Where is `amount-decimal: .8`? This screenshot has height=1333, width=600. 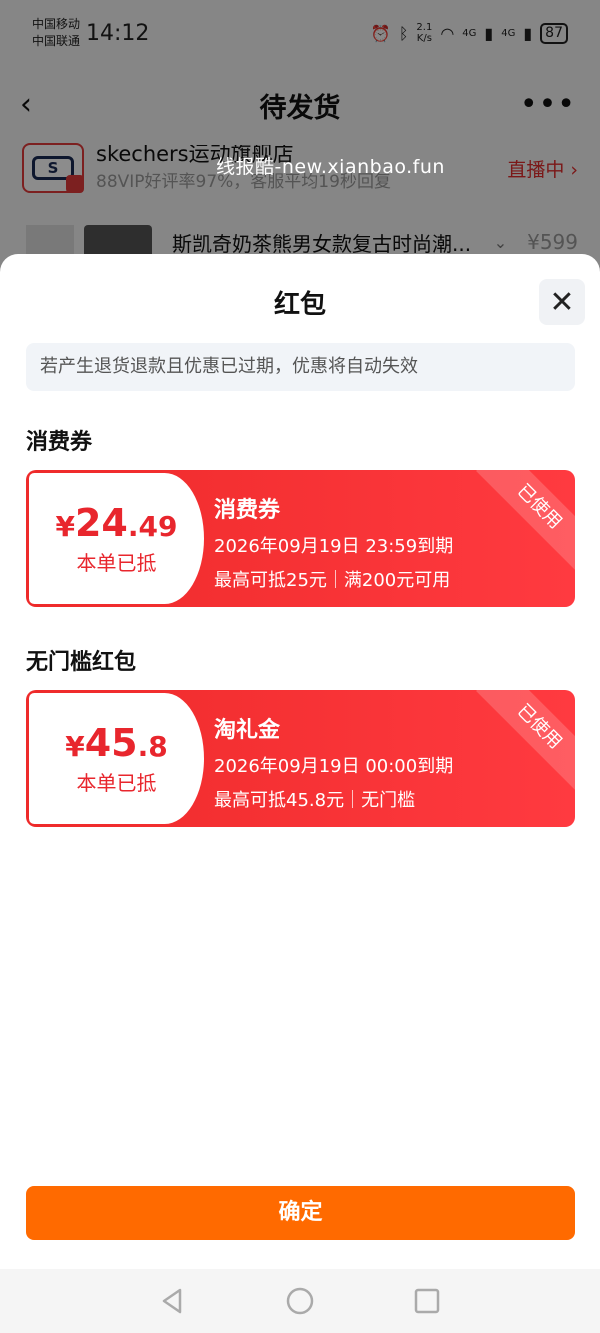 amount-decimal: .8 is located at coordinates (152, 746).